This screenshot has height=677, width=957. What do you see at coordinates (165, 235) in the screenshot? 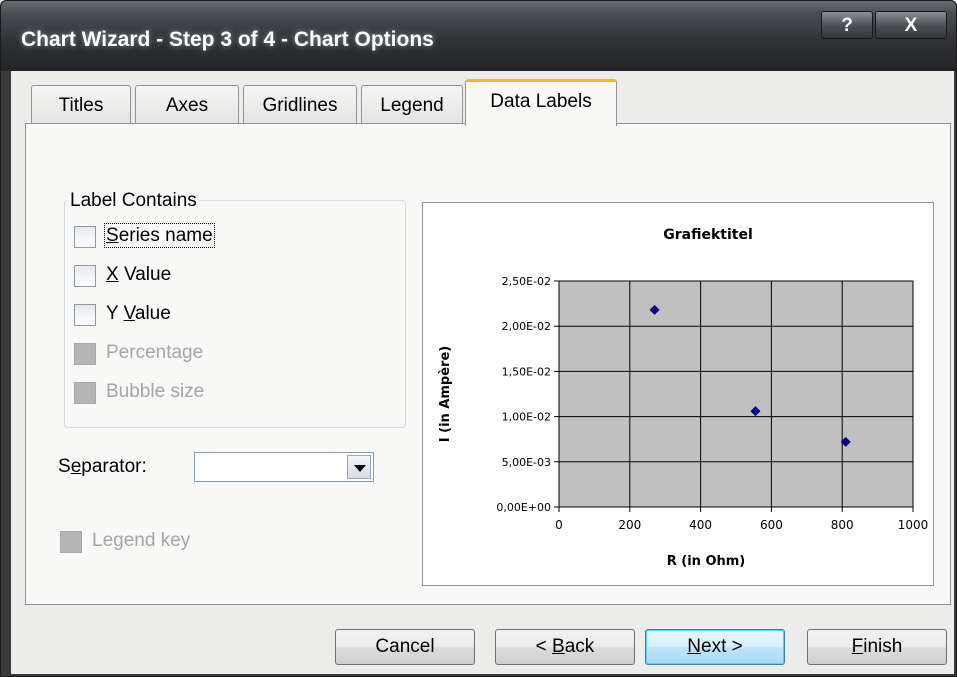
I see `series-name-text: eries name` at bounding box center [165, 235].